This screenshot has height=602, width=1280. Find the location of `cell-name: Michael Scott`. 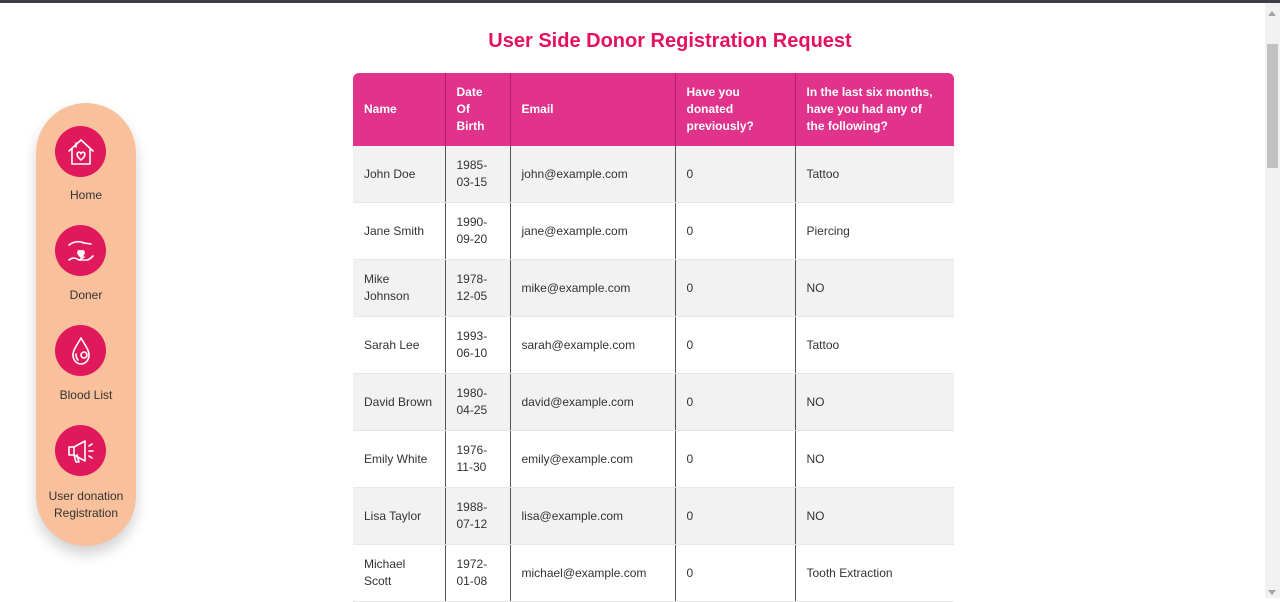

cell-name: Michael Scott is located at coordinates (399, 573).